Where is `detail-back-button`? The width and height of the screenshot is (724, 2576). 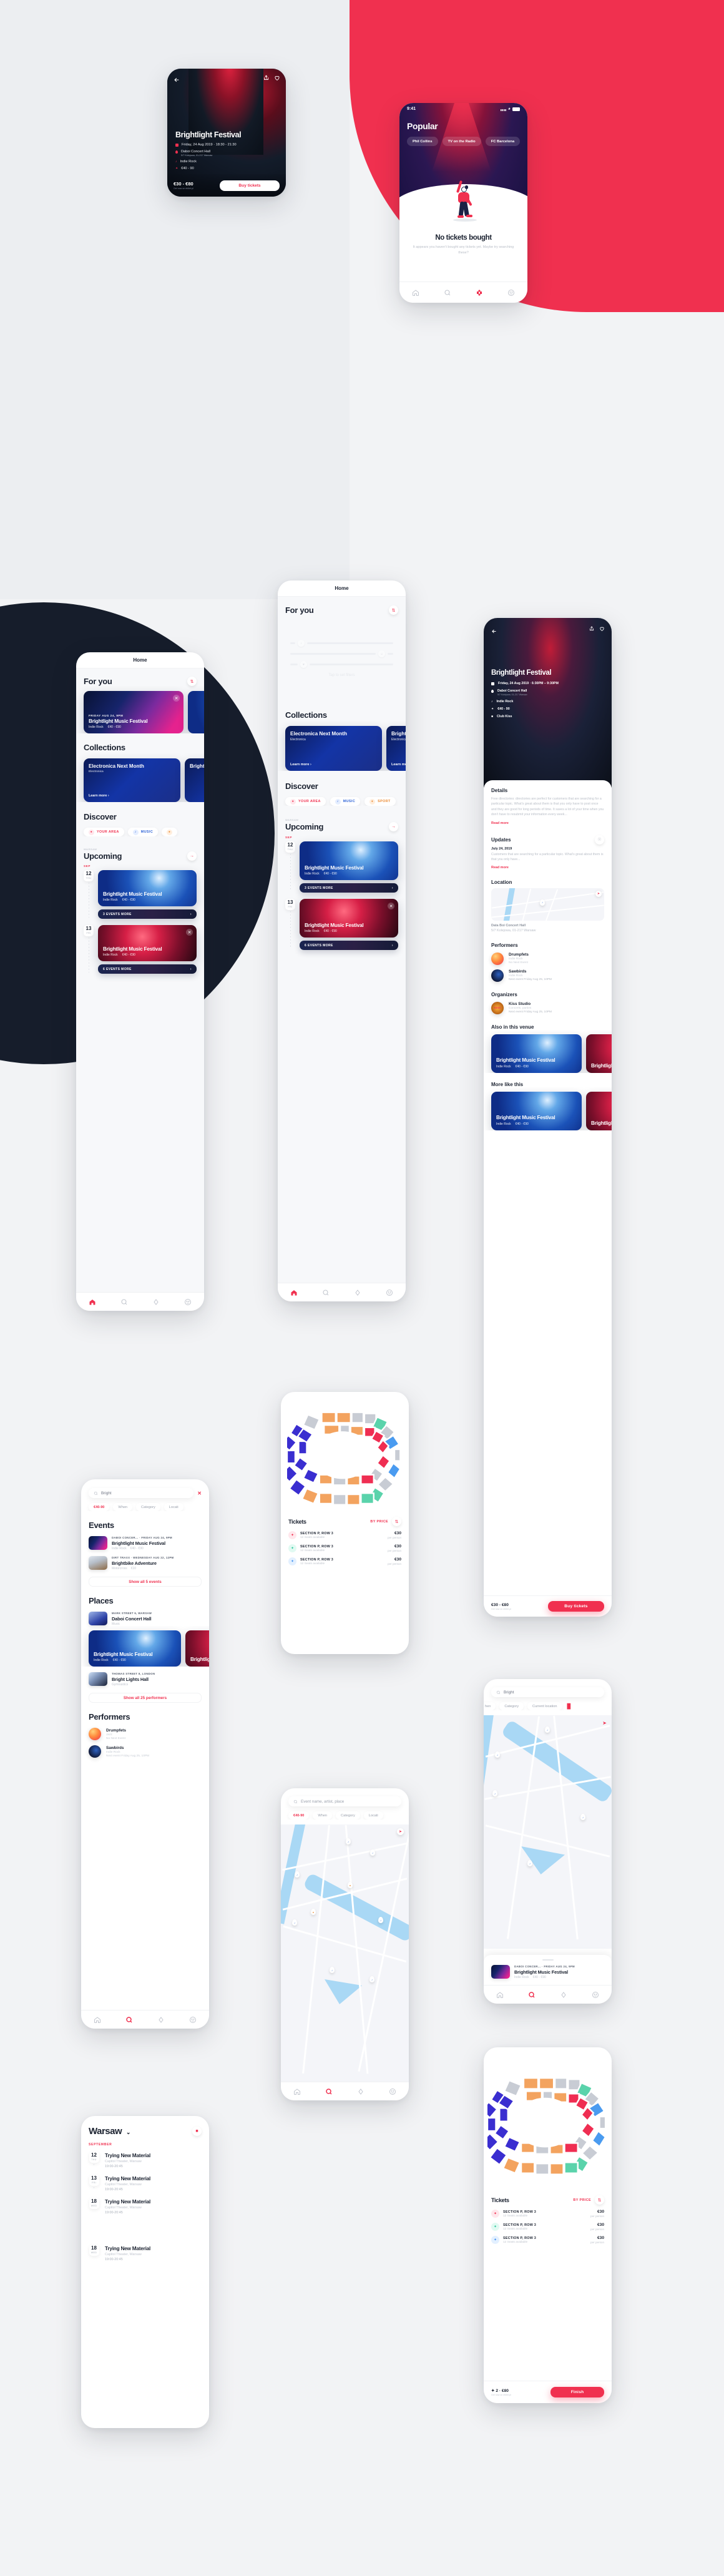
detail-back-button is located at coordinates (494, 631).